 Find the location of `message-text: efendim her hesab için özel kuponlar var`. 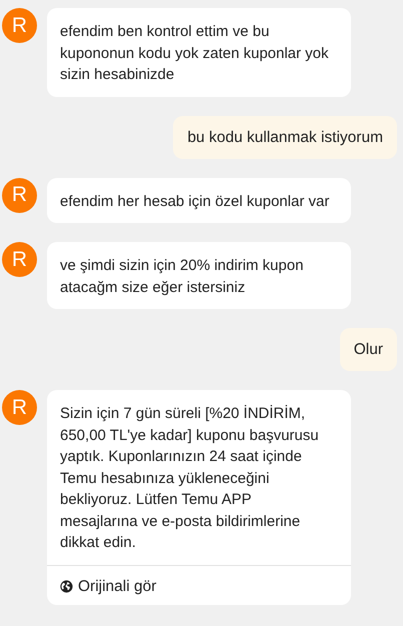

message-text: efendim her hesab için özel kuponlar var is located at coordinates (194, 202).